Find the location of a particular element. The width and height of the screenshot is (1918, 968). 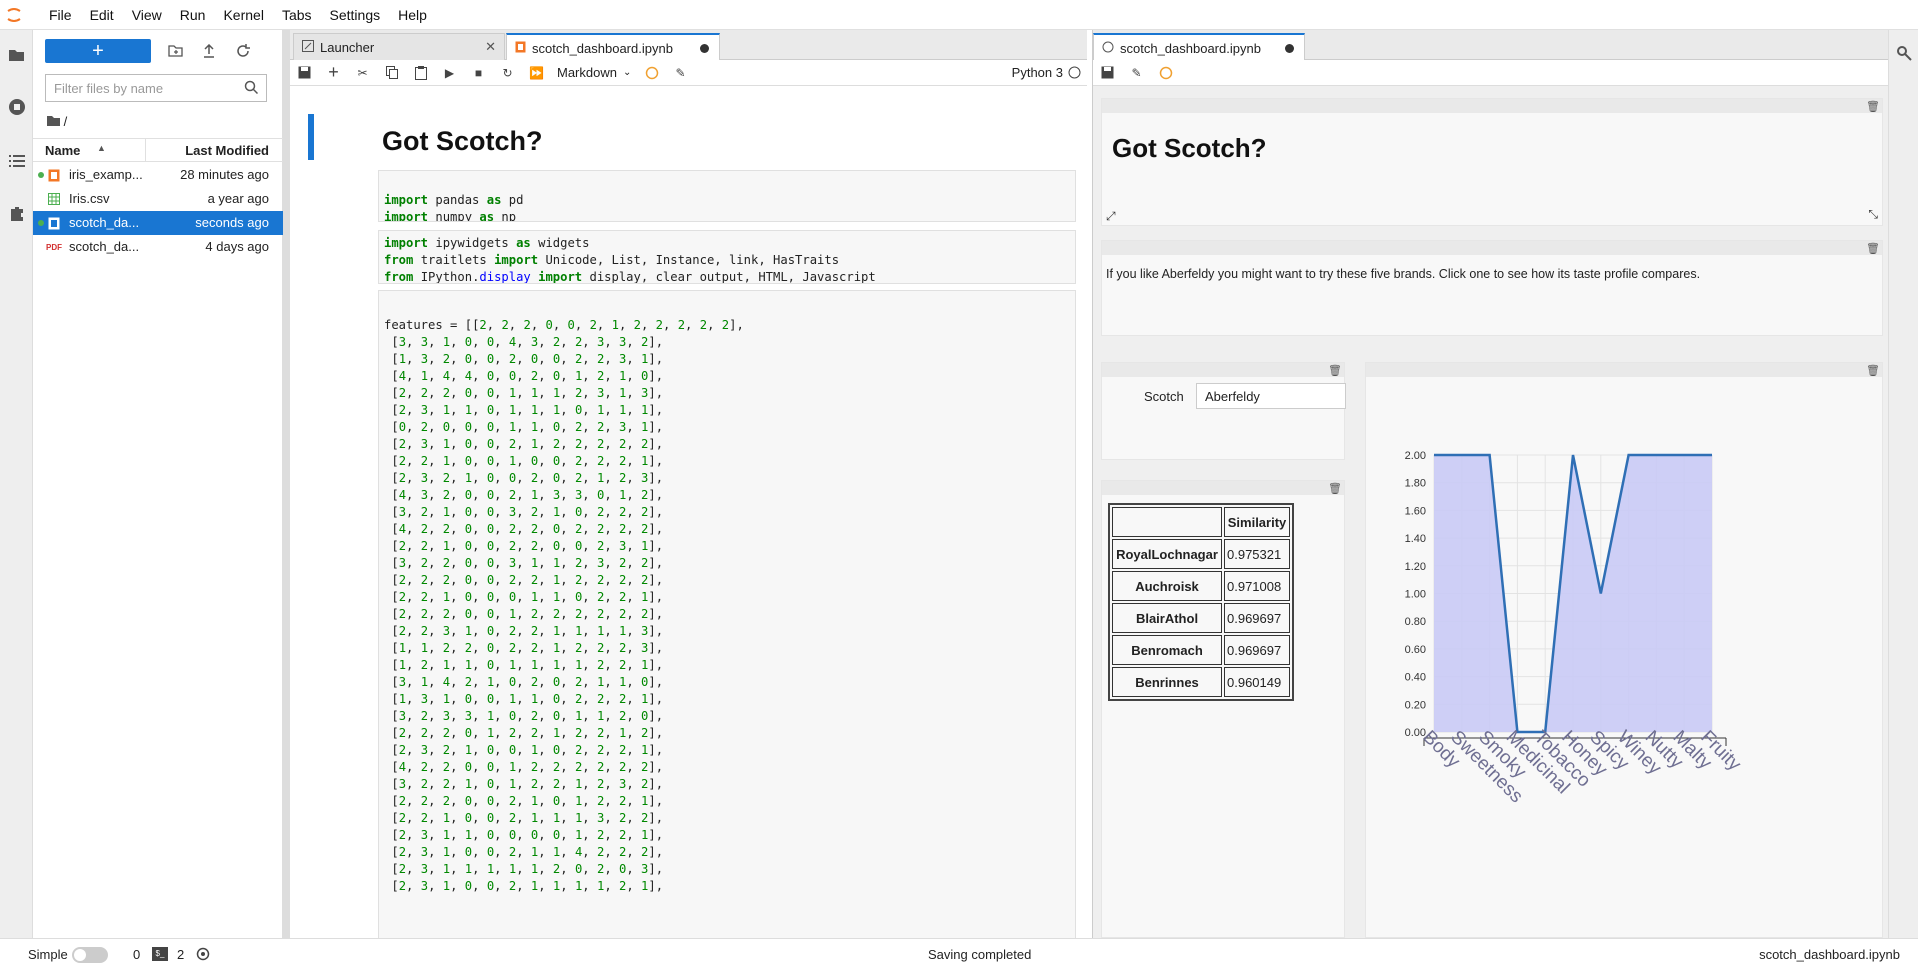

new-launcher-button: + is located at coordinates (98, 51).